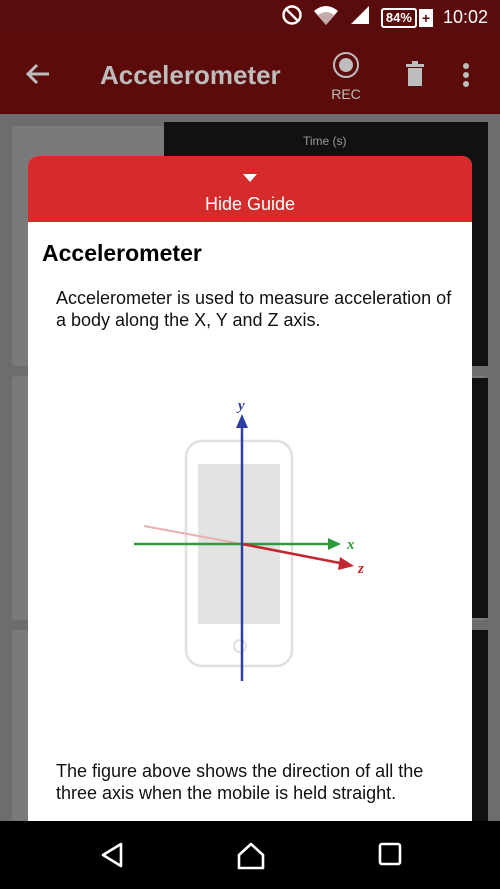 The height and width of the screenshot is (889, 500). What do you see at coordinates (250, 179) in the screenshot?
I see `caret-down-icon` at bounding box center [250, 179].